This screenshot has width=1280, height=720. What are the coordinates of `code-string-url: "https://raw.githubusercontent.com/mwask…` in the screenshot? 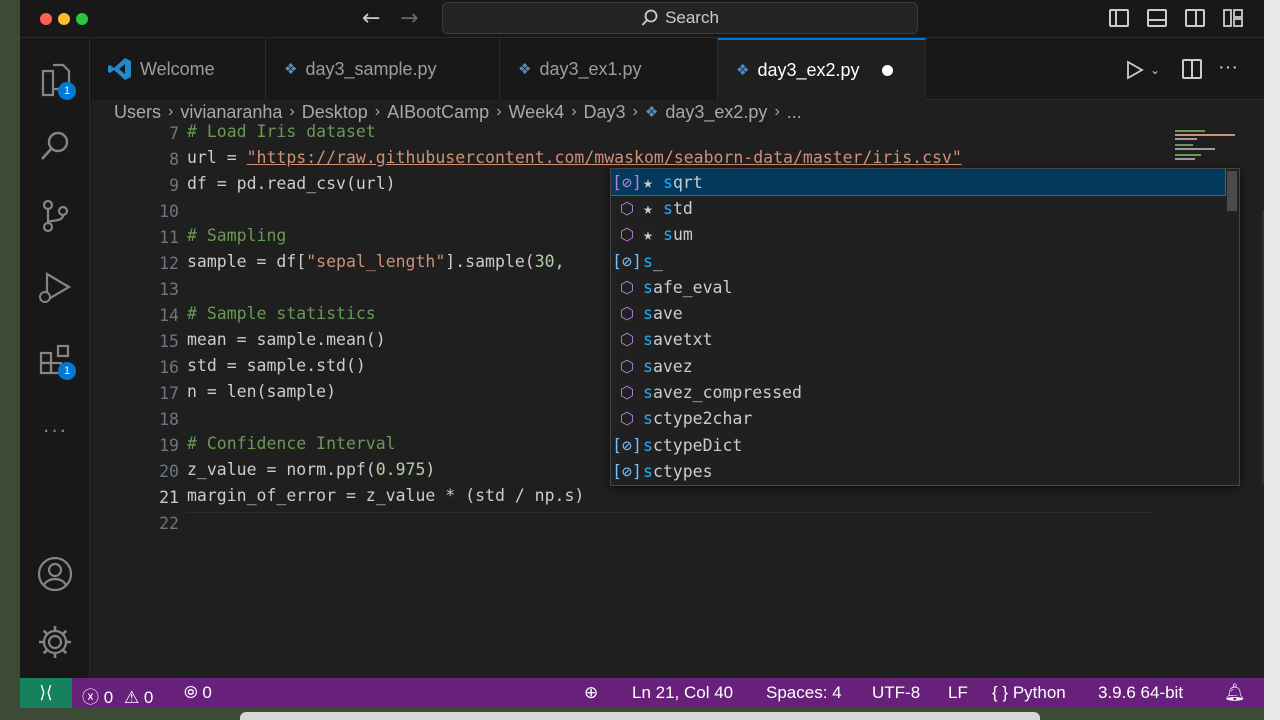 It's located at (604, 157).